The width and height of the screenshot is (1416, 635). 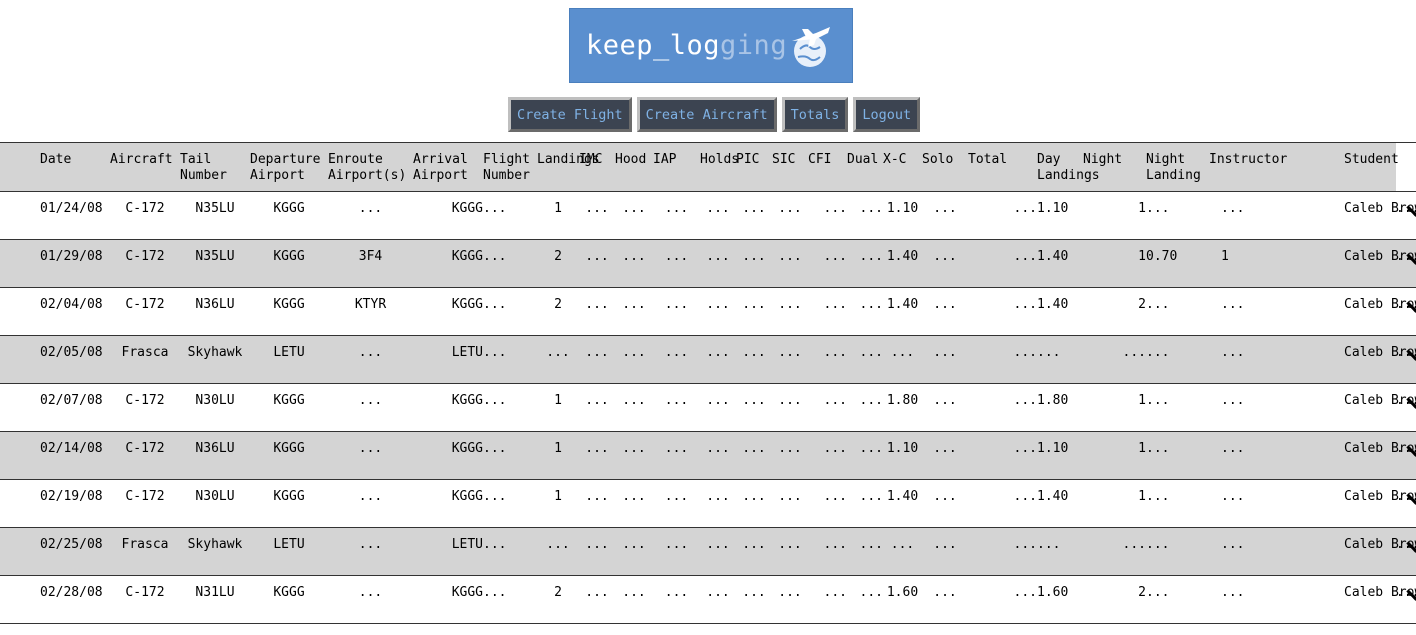 I want to click on table-cell: 1.10, so click(x=1053, y=208).